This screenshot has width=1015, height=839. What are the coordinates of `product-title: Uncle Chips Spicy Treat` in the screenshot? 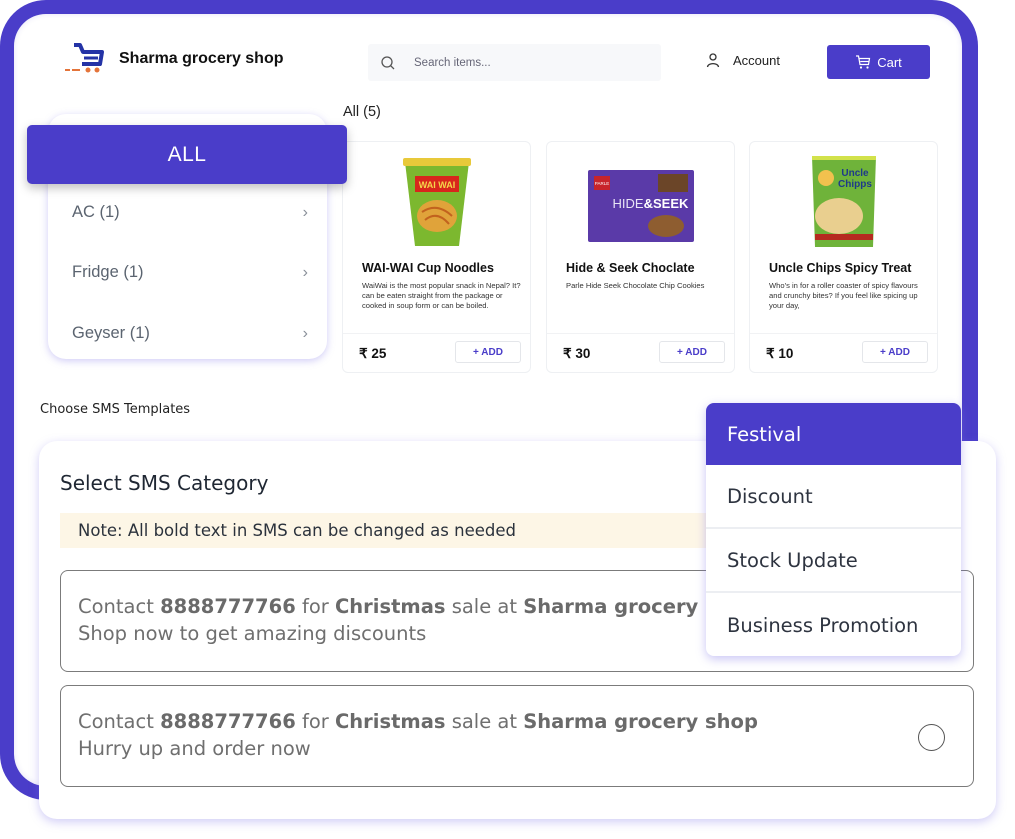 It's located at (840, 268).